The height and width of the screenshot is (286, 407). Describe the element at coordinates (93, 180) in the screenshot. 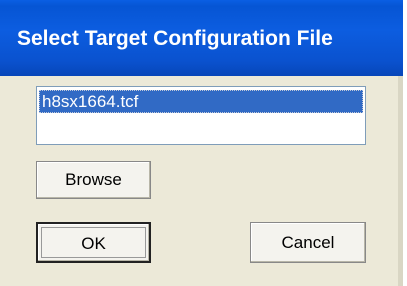

I see `browse-button: Browse` at that location.